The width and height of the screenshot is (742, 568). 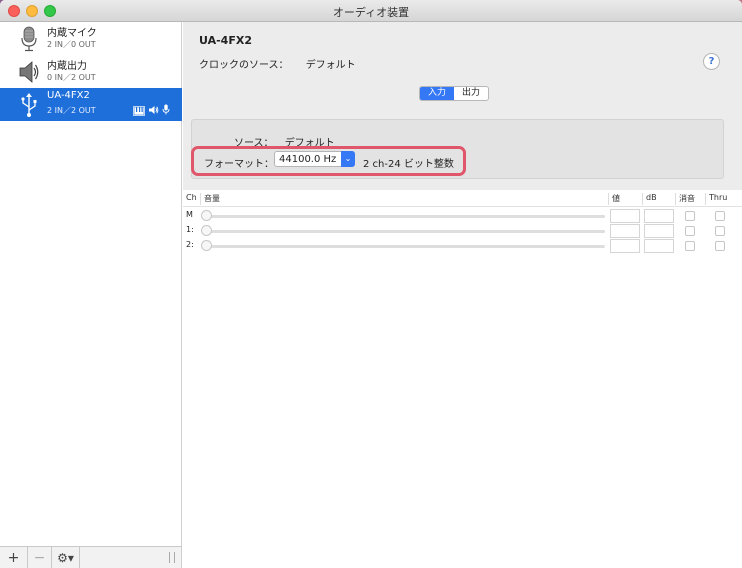 I want to click on column-header-thru: Thru, so click(x=723, y=199).